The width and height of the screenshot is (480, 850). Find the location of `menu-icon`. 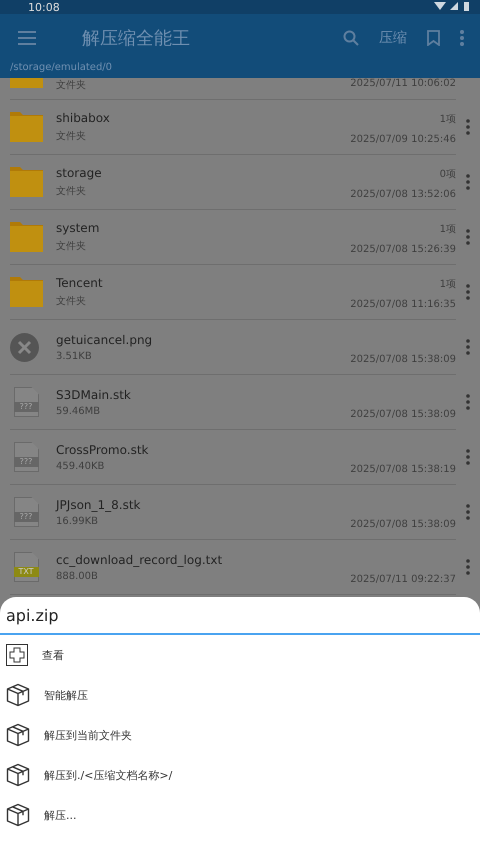

menu-icon is located at coordinates (27, 38).